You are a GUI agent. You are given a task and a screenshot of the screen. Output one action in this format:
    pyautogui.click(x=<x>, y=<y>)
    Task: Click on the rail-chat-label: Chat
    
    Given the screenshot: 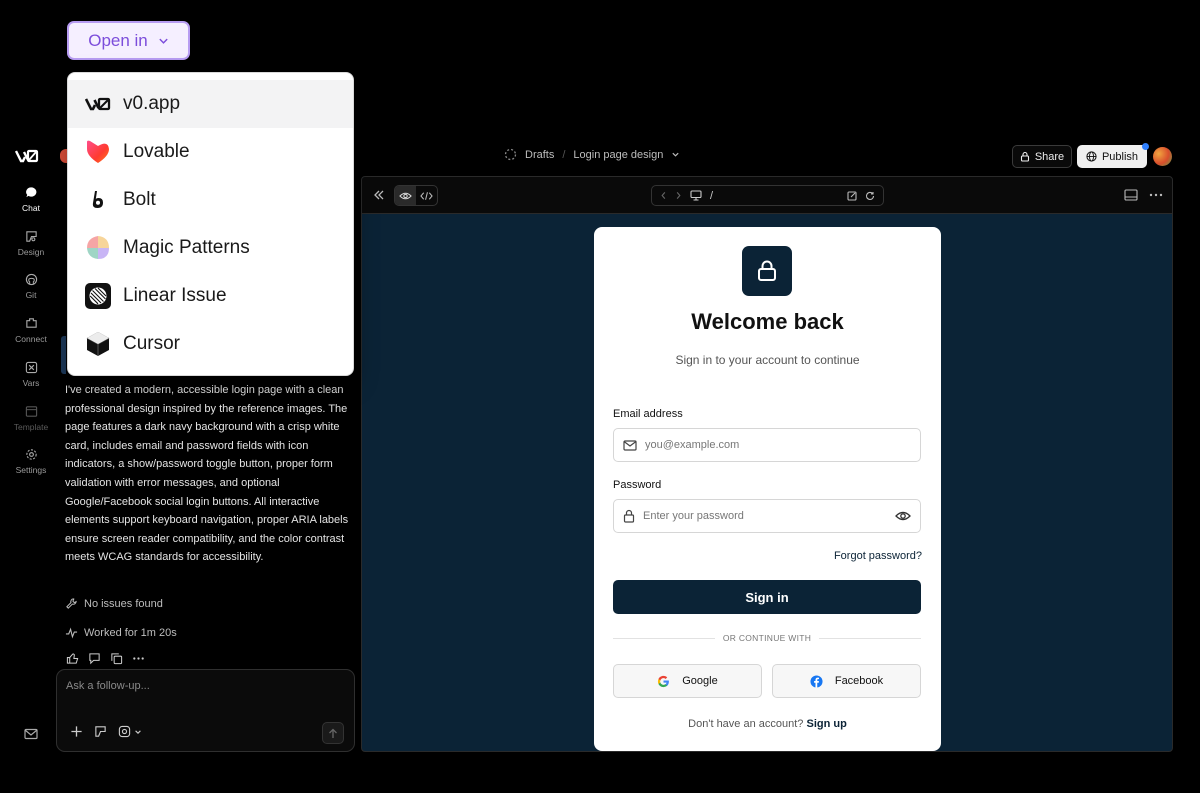 What is the action you would take?
    pyautogui.click(x=31, y=208)
    